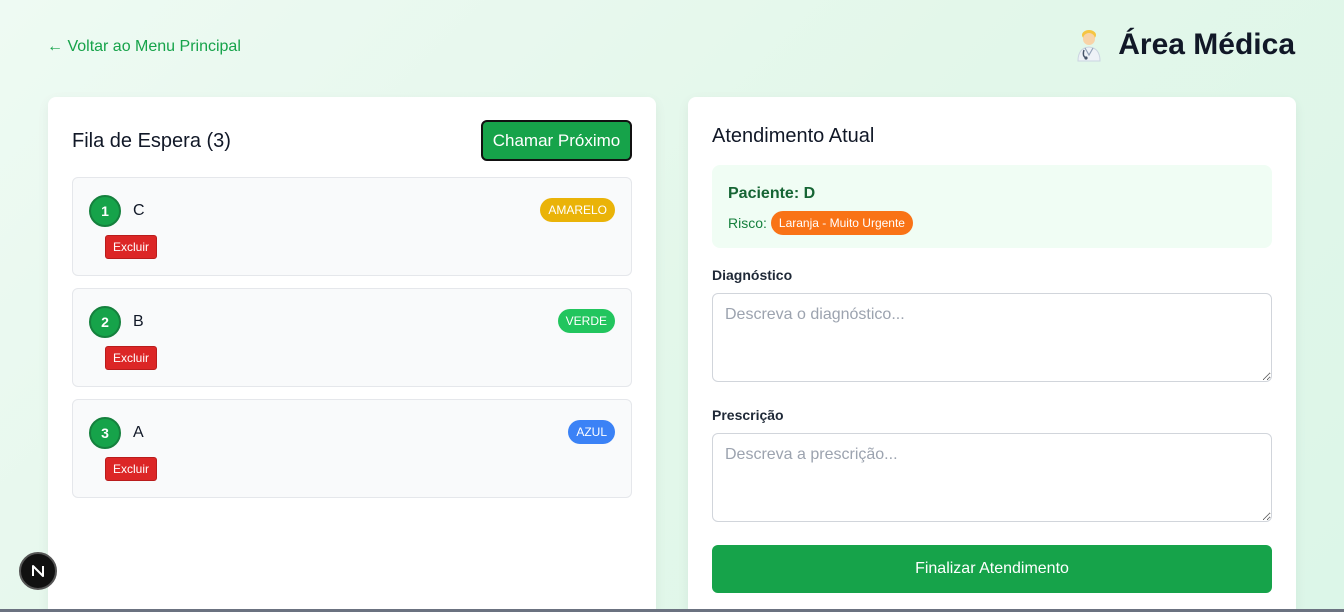  What do you see at coordinates (105, 322) in the screenshot?
I see `queue-position-badge: 2` at bounding box center [105, 322].